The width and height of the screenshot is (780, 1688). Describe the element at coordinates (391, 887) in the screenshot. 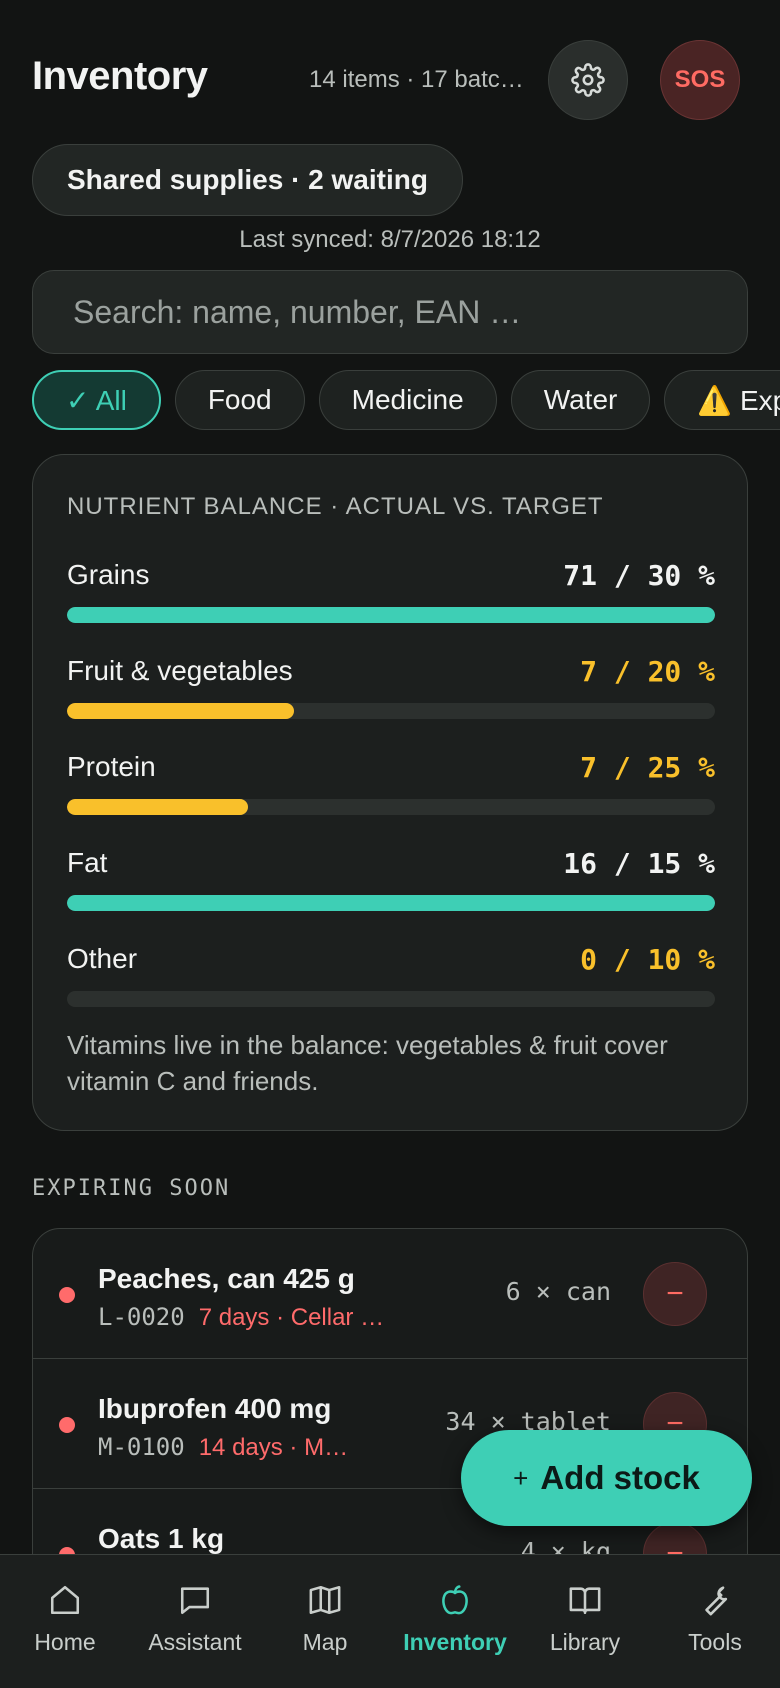

I see `nutrient-row-fat: Fat 16 / 15 %` at that location.